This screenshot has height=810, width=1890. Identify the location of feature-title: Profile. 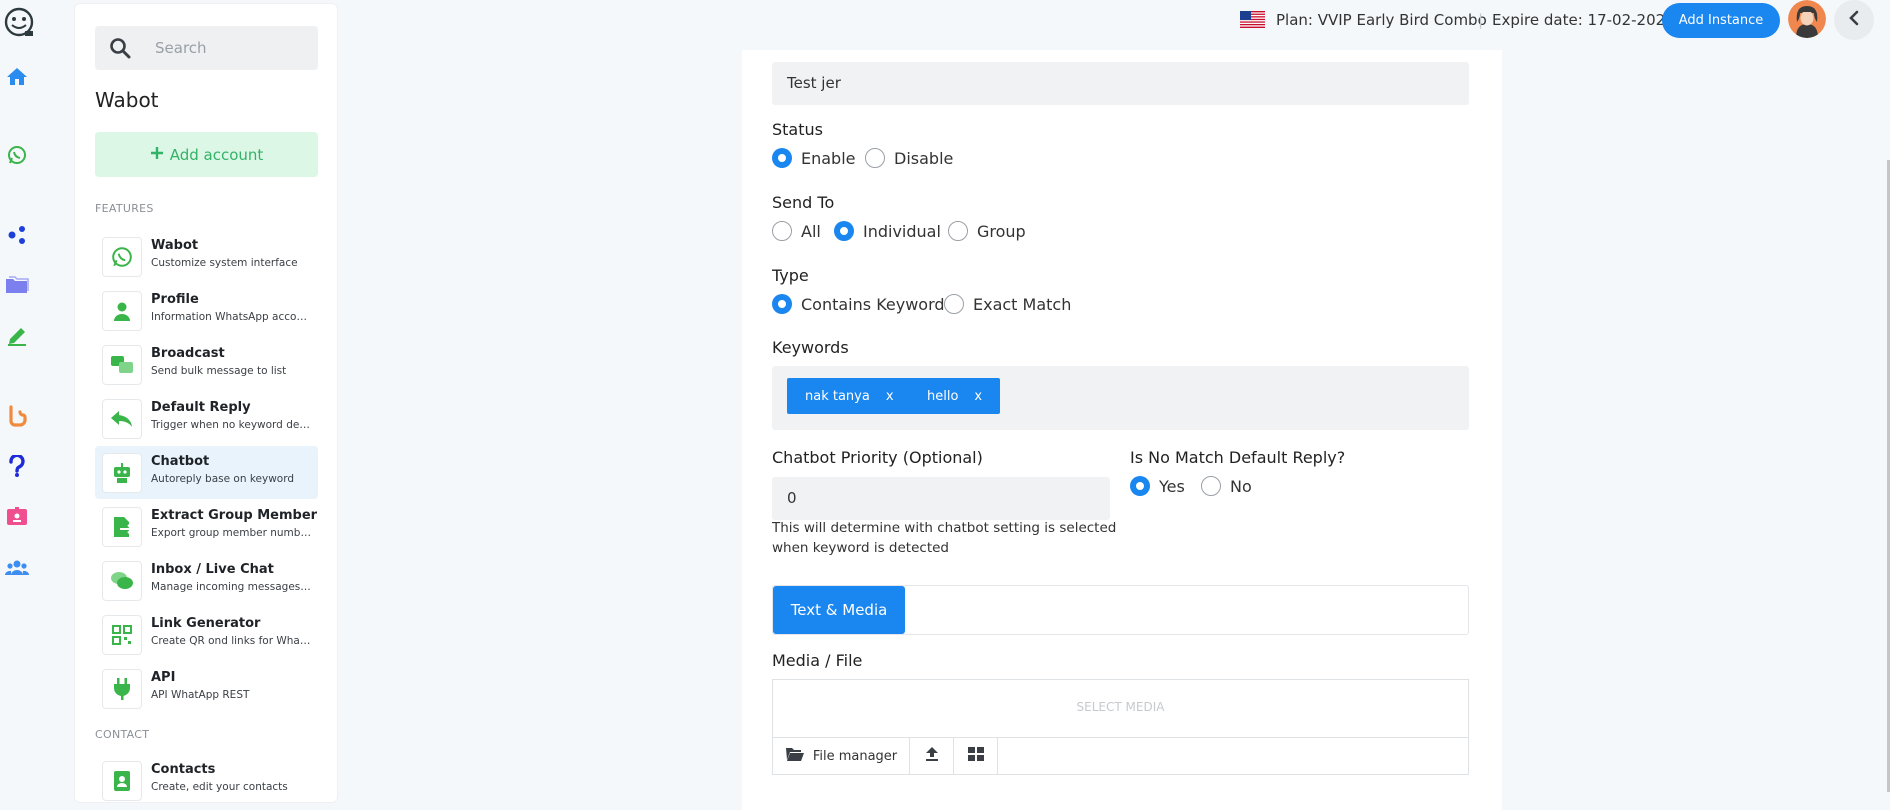
(175, 299).